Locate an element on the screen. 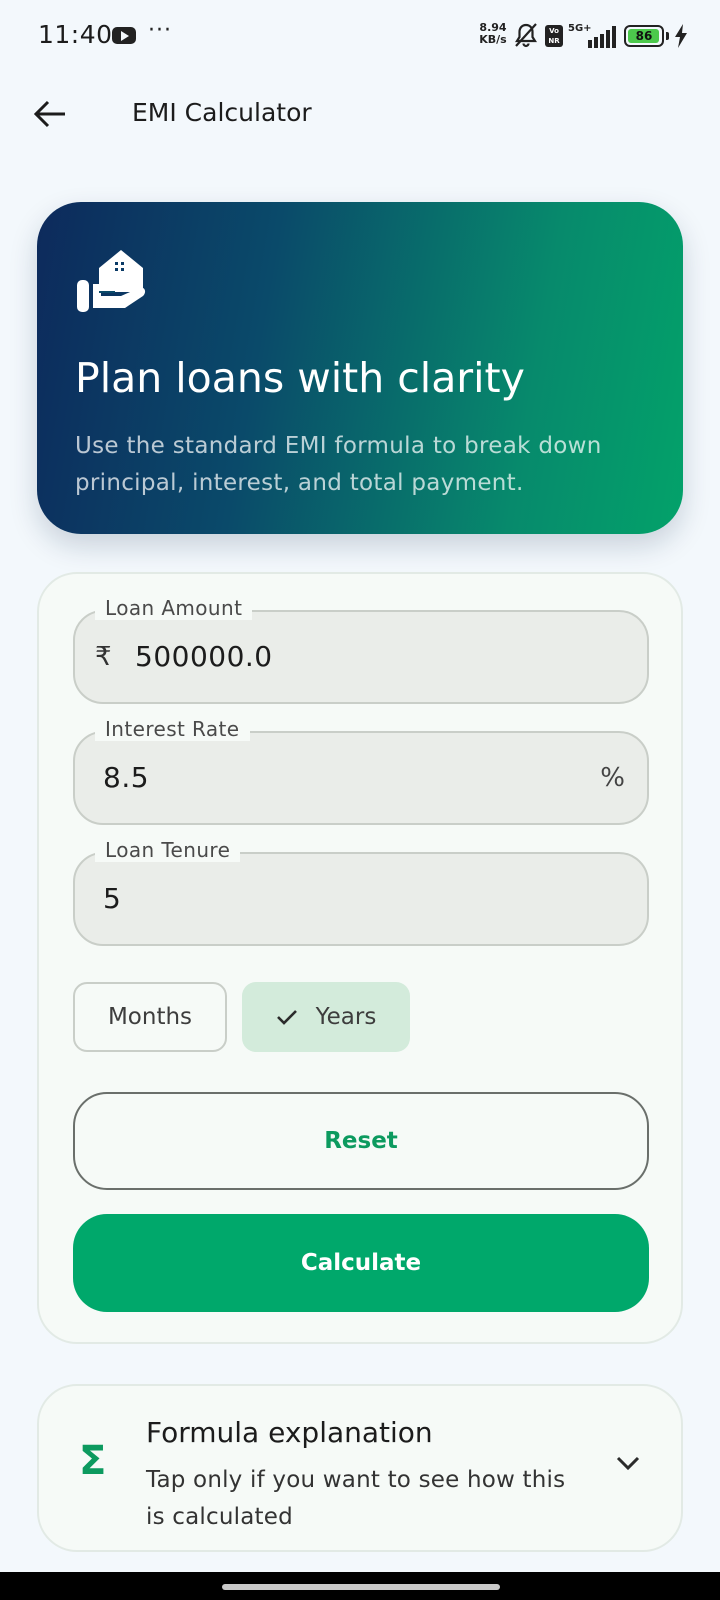 The height and width of the screenshot is (1600, 720). house-hand-icon is located at coordinates (111, 281).